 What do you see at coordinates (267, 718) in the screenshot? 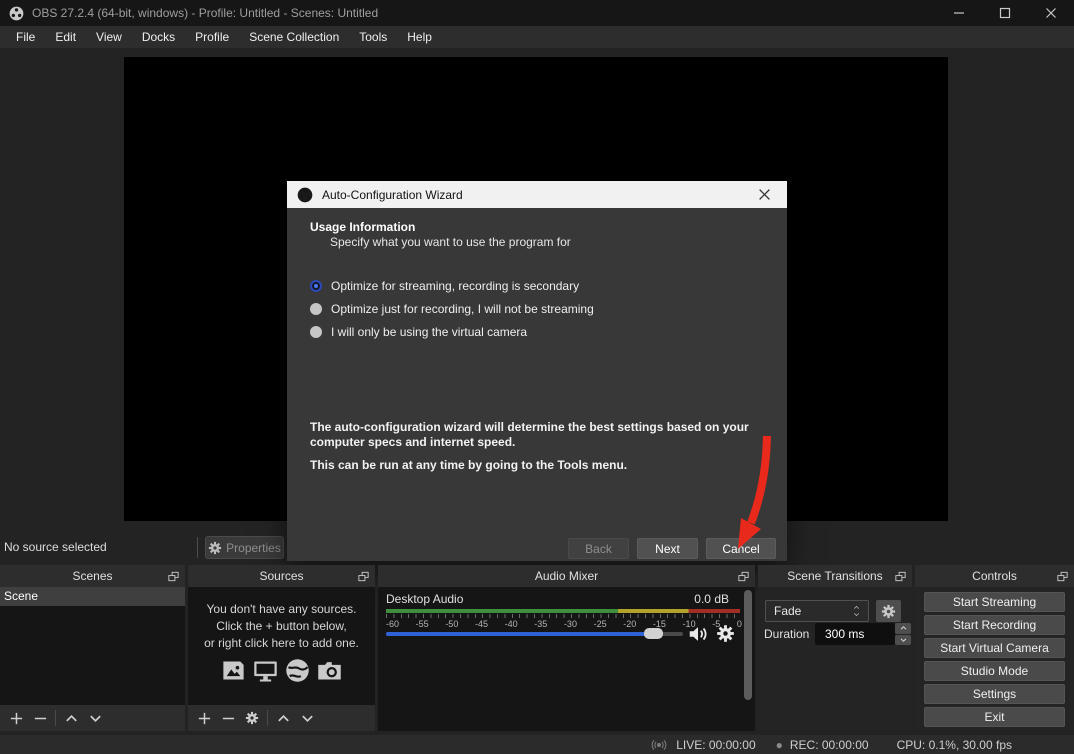
I see `toolbar-separator` at bounding box center [267, 718].